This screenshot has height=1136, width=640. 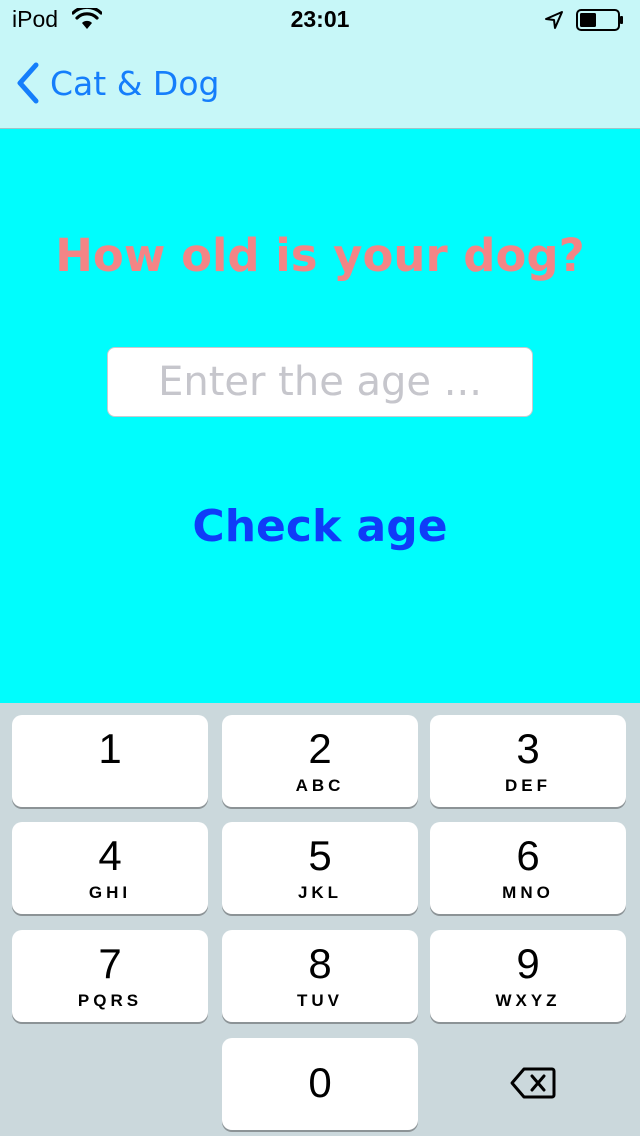 I want to click on question-title: How old is your dog?, so click(x=320, y=255).